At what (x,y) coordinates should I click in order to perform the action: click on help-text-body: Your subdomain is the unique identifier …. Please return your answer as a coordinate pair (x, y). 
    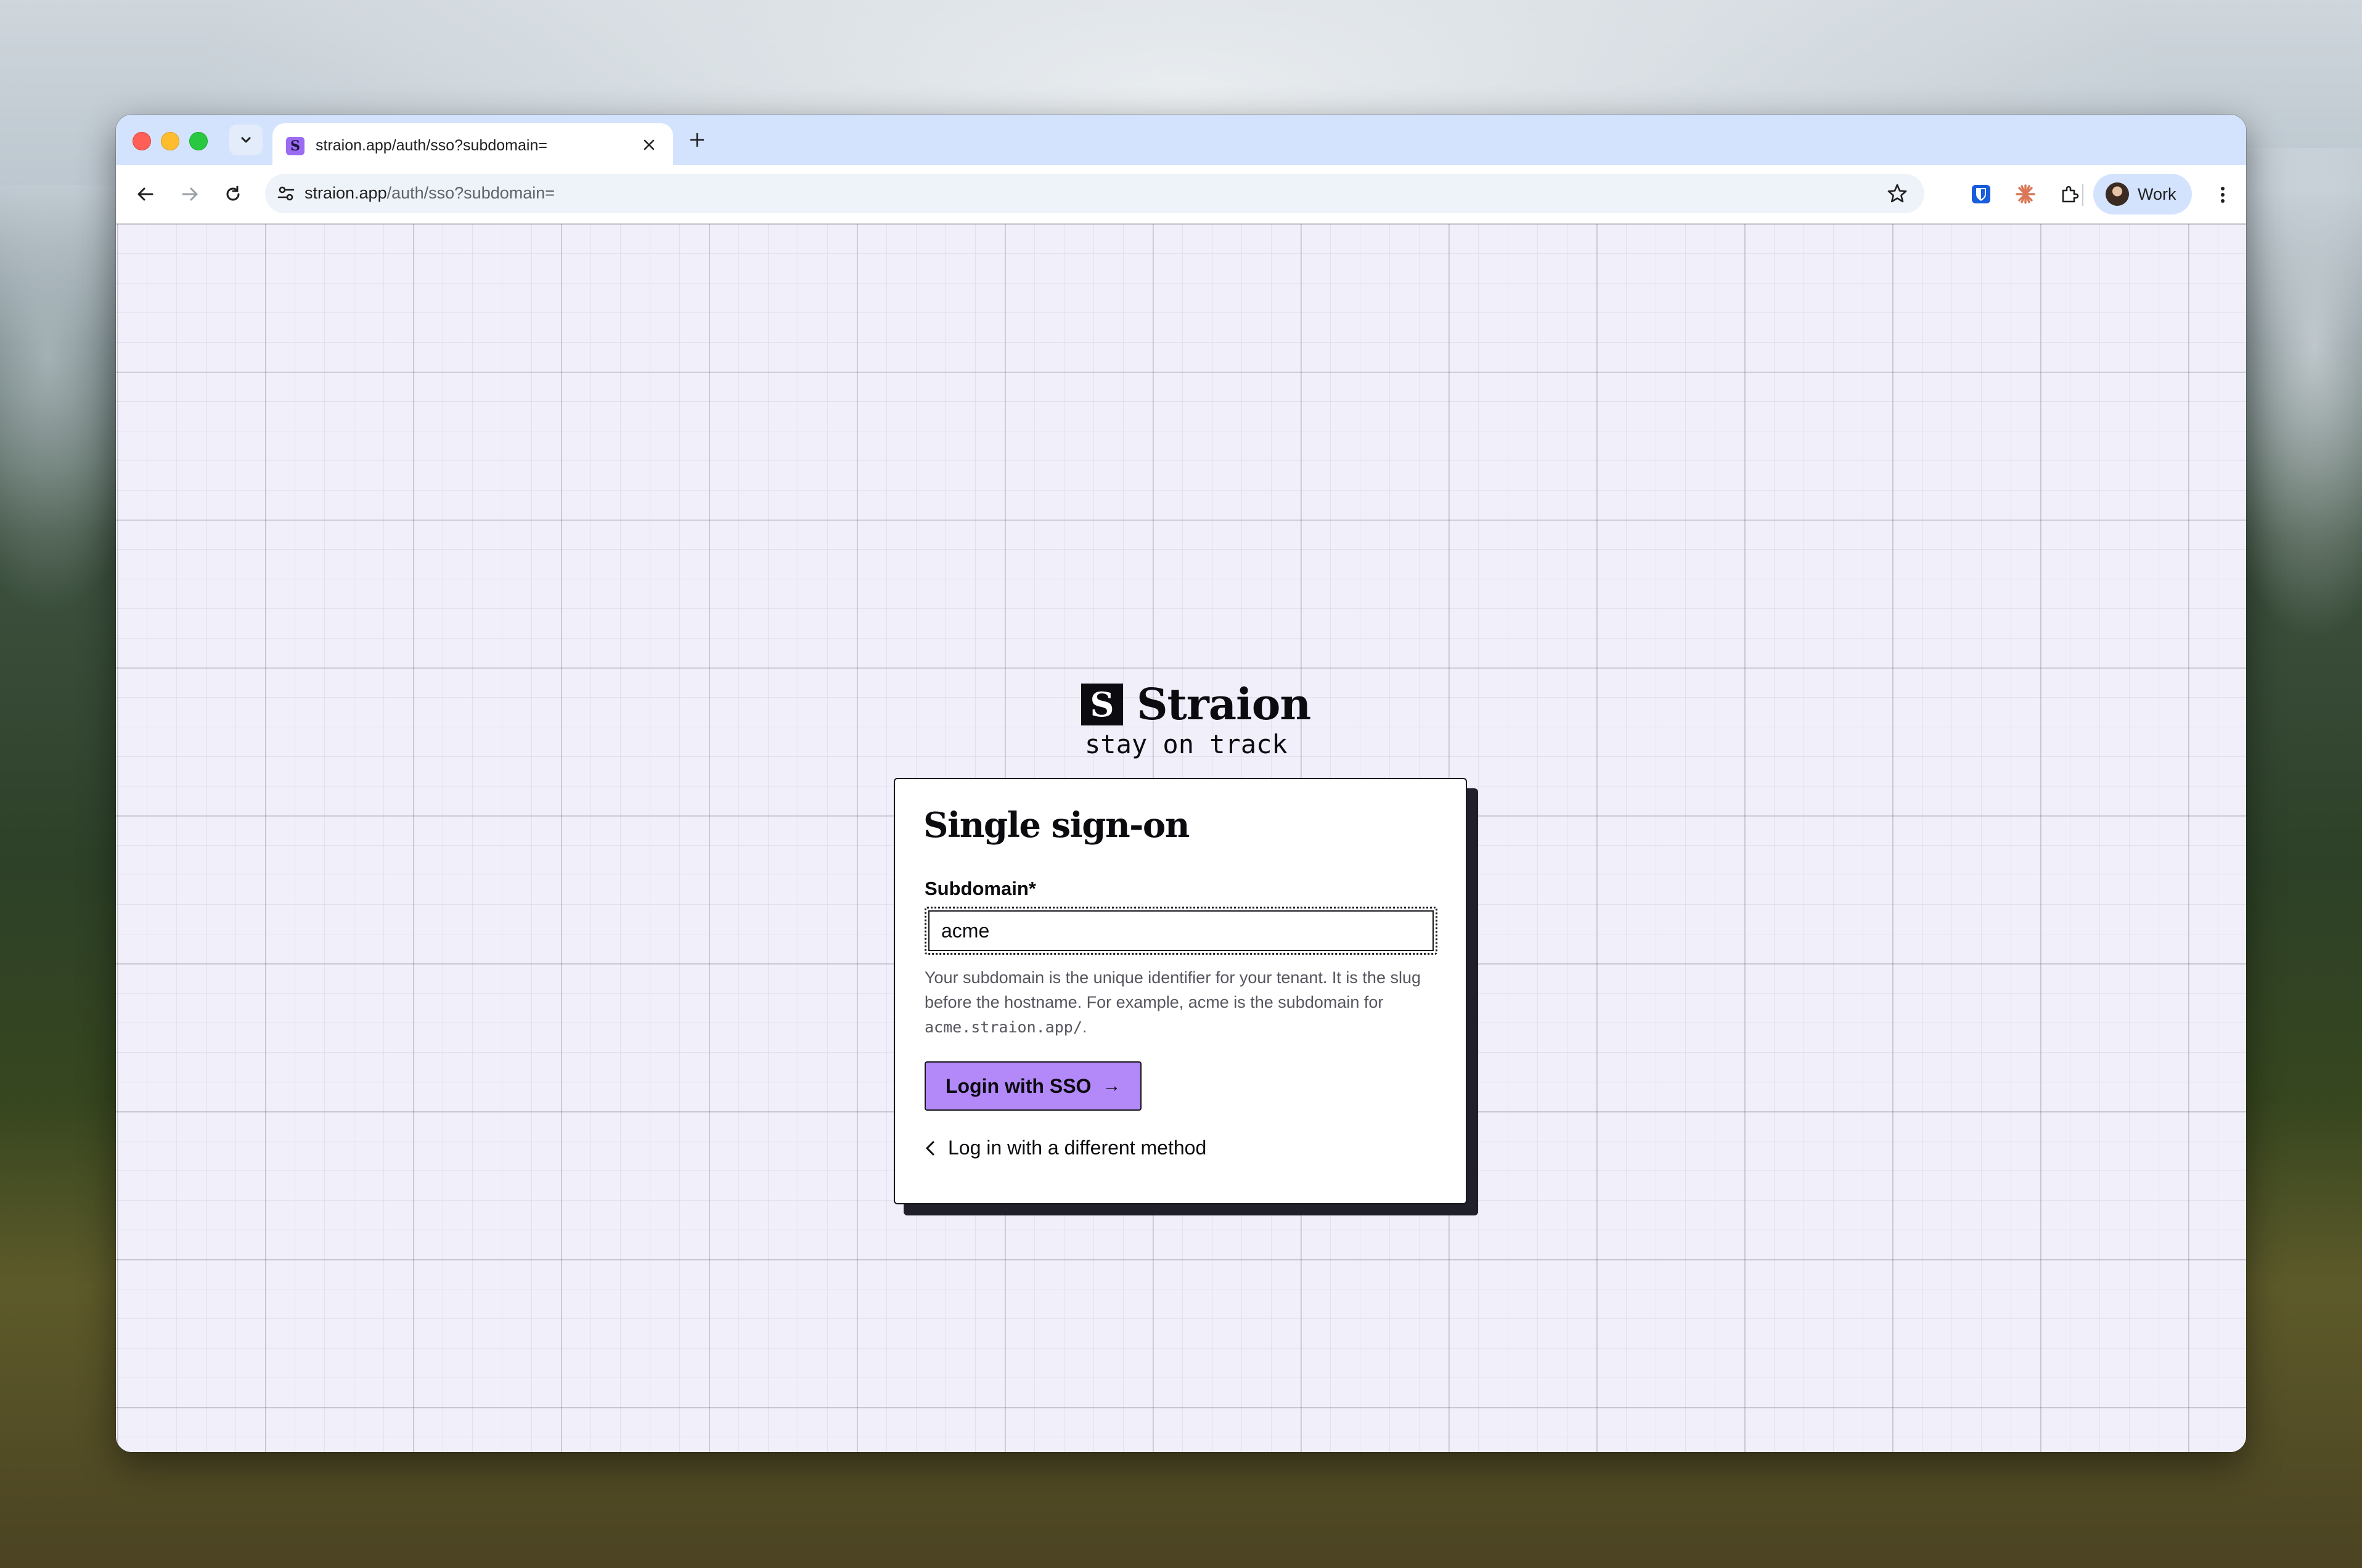
    Looking at the image, I should click on (1173, 989).